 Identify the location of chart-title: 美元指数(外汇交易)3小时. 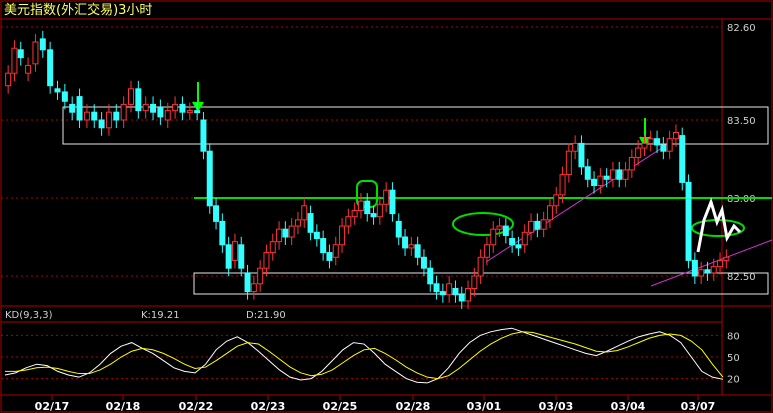
(78, 10).